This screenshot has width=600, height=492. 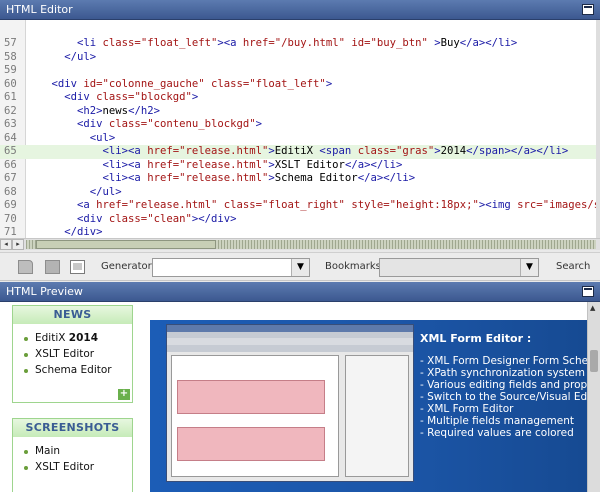 I want to click on screenshots-box: SCREENSHOTS Main XSLT Editor, so click(x=72, y=455).